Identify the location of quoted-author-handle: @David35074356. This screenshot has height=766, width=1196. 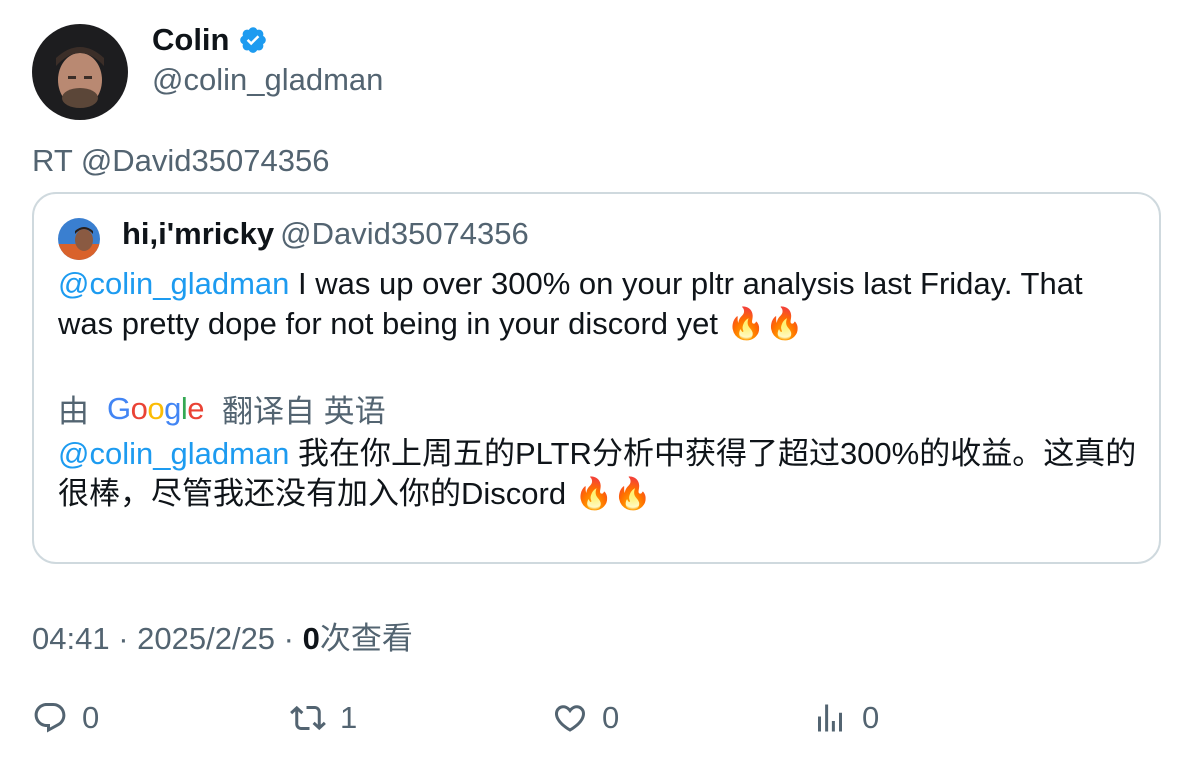
(404, 233).